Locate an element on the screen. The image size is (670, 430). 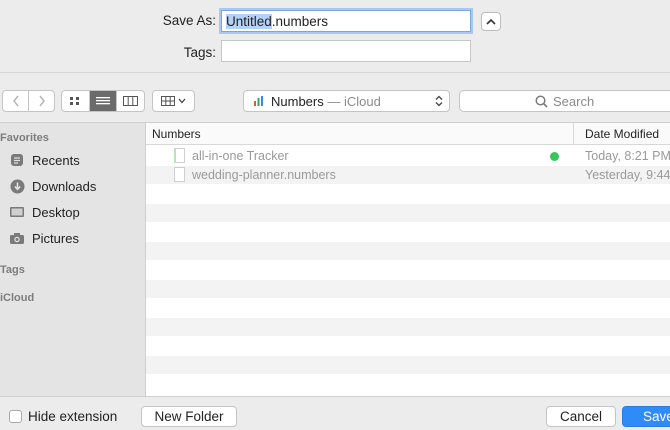
sidebar-item-label: Desktop is located at coordinates (56, 212).